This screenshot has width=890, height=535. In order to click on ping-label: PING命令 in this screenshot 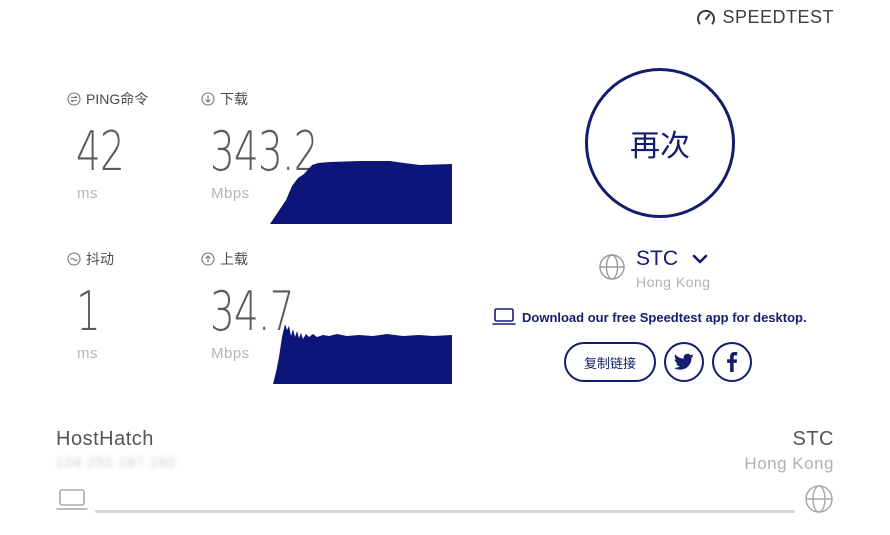, I will do `click(107, 99)`.